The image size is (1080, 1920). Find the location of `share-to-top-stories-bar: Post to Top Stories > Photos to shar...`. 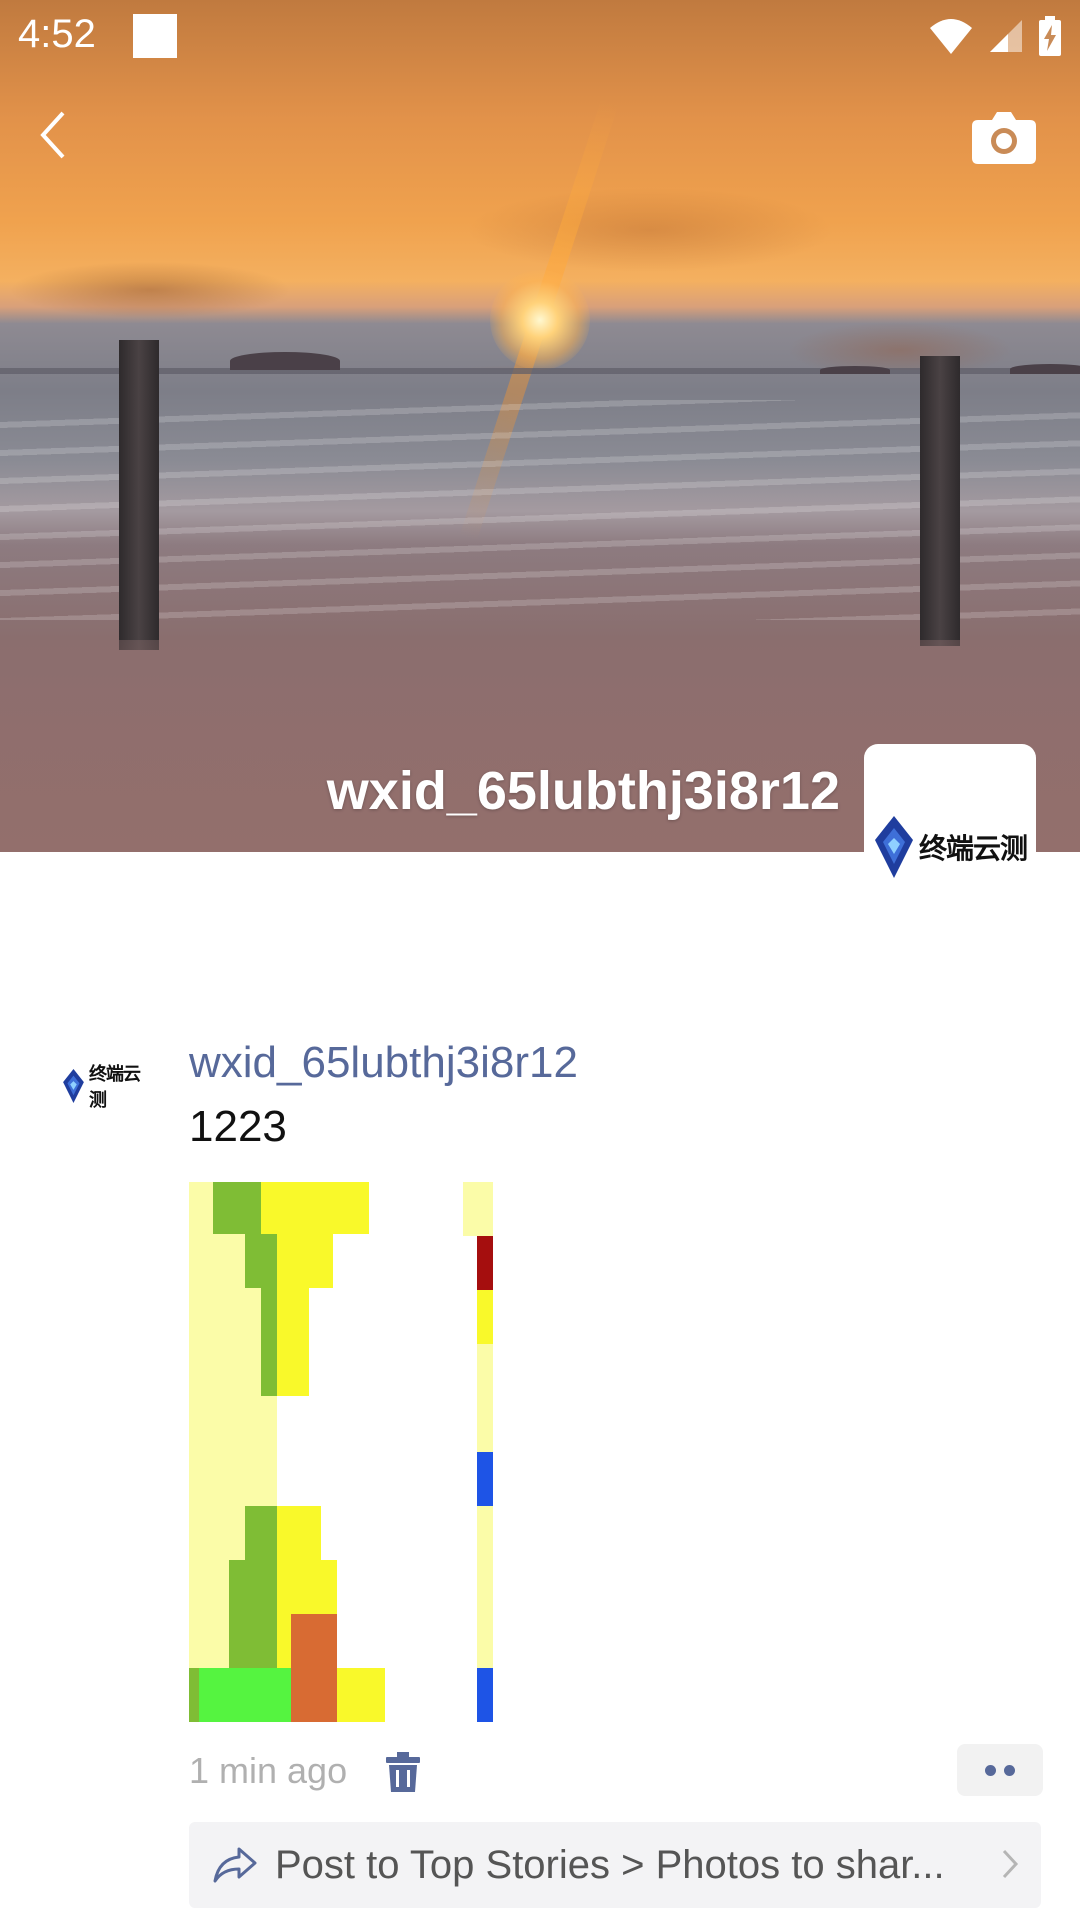

share-to-top-stories-bar: Post to Top Stories > Photos to shar... is located at coordinates (615, 1865).